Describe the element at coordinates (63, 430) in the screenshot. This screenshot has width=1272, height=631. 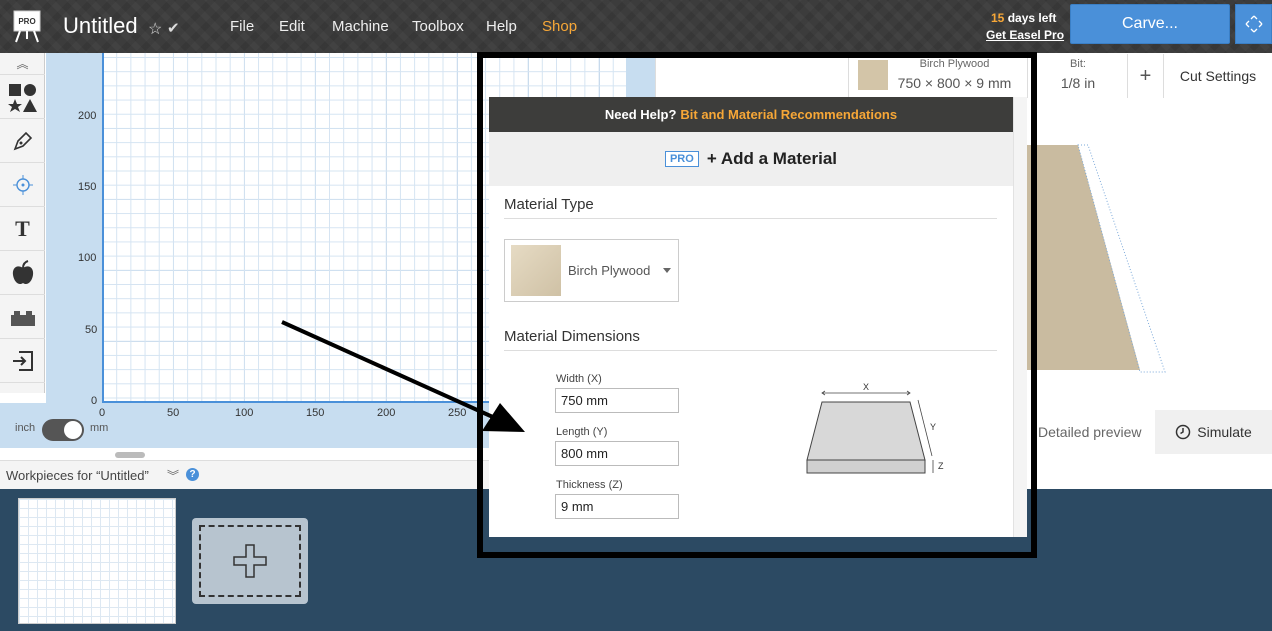
I see `unit-toggle` at that location.